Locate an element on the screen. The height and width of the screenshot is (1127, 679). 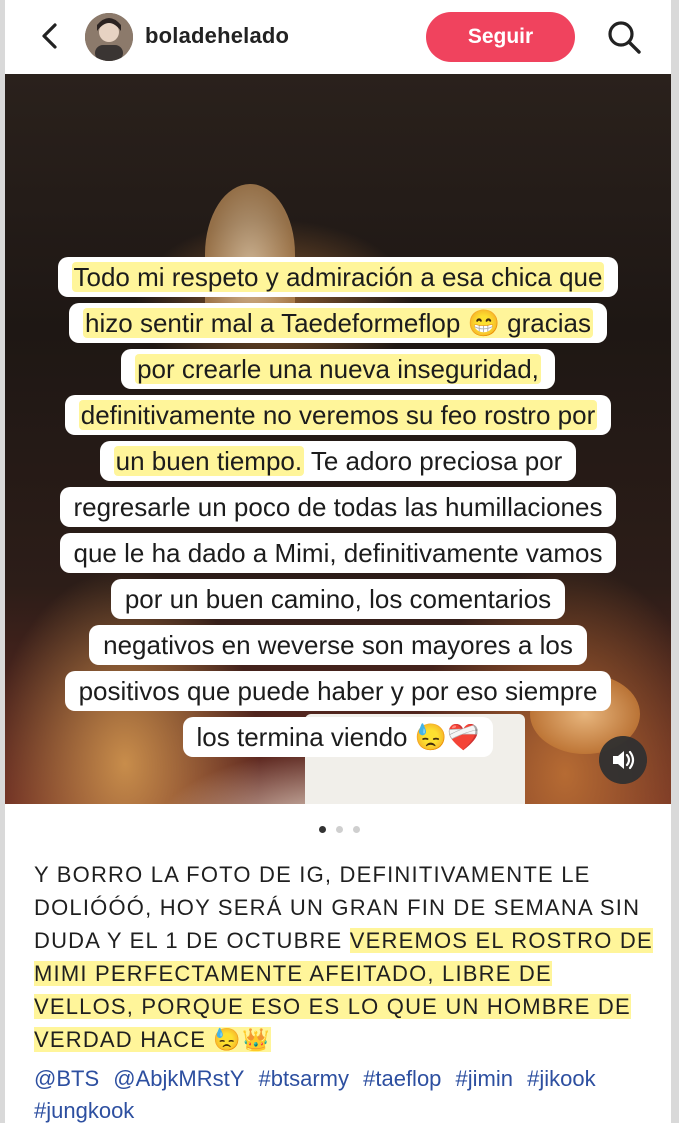
chevron-left-icon is located at coordinates (51, 36).